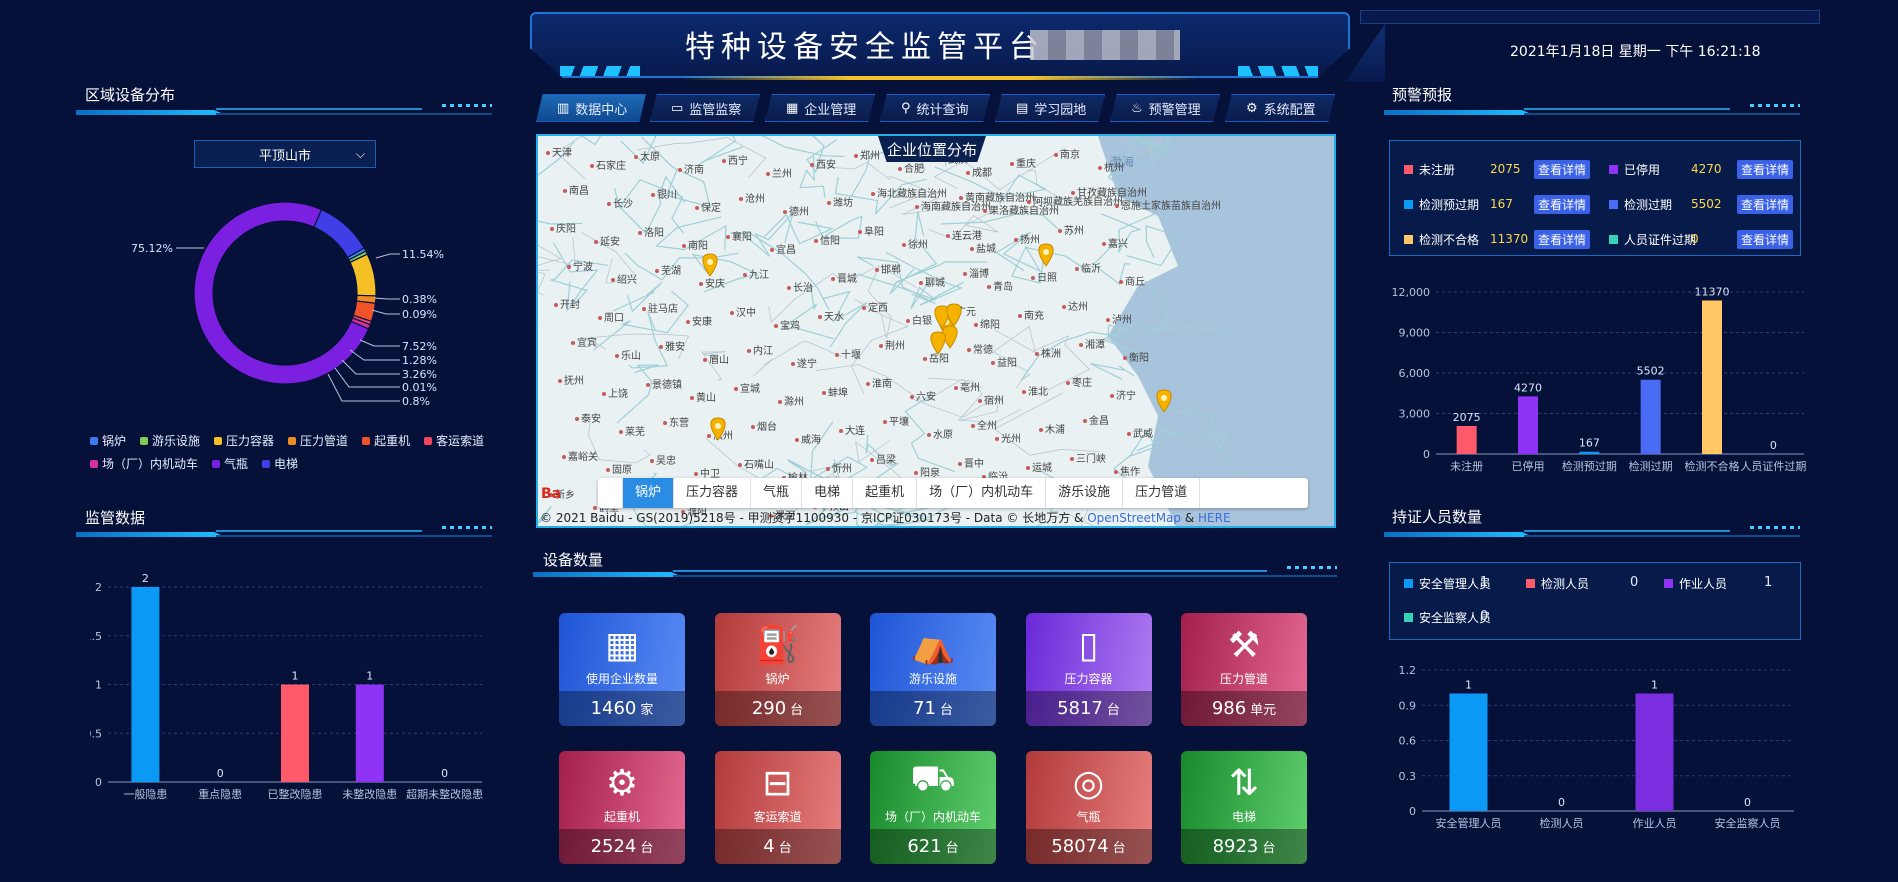 The image size is (1898, 882). What do you see at coordinates (1484, 582) in the screenshot?
I see `certified-value: 1` at bounding box center [1484, 582].